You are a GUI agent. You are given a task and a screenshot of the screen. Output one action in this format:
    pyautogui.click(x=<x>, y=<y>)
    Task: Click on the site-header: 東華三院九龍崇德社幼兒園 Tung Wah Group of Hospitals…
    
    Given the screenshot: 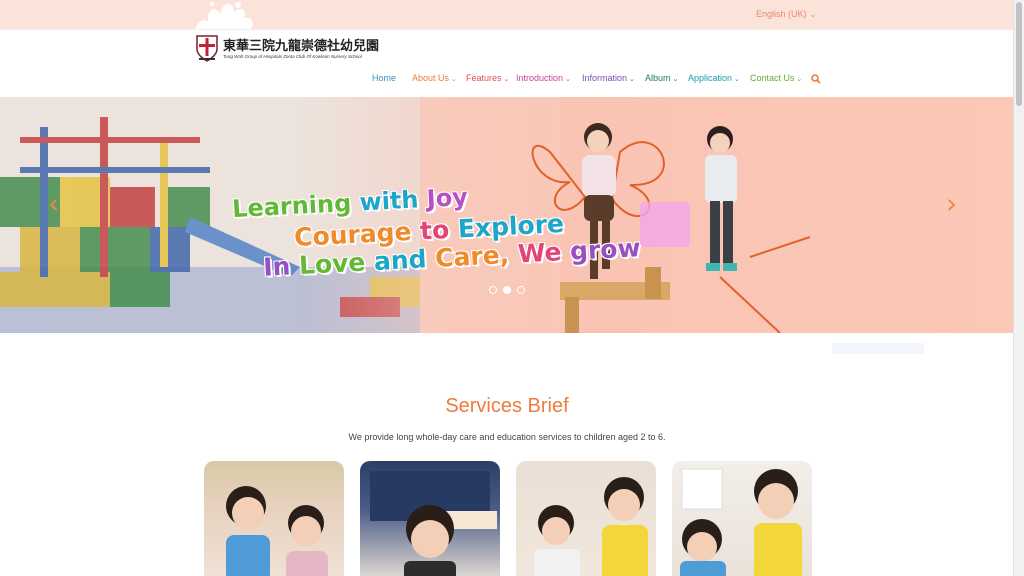 What is the action you would take?
    pyautogui.click(x=507, y=63)
    